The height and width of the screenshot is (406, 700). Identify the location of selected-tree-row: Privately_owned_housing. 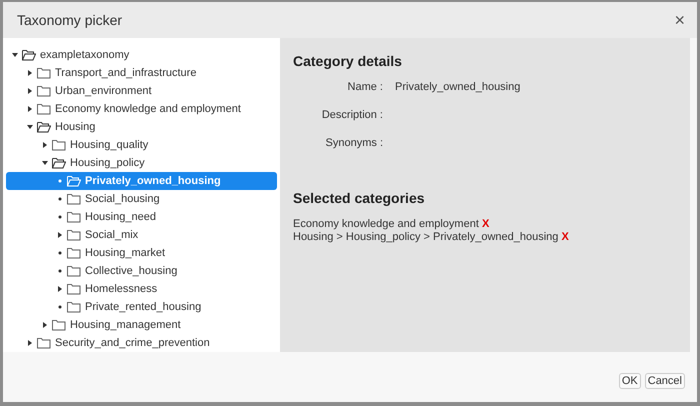
(141, 181).